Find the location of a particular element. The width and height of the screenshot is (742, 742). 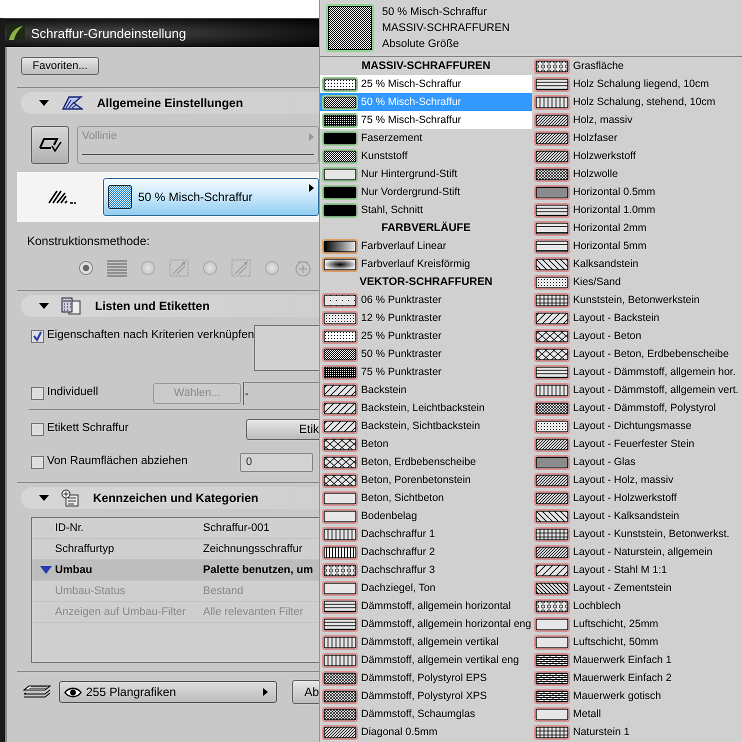

menu-item: Beton is located at coordinates (426, 444).